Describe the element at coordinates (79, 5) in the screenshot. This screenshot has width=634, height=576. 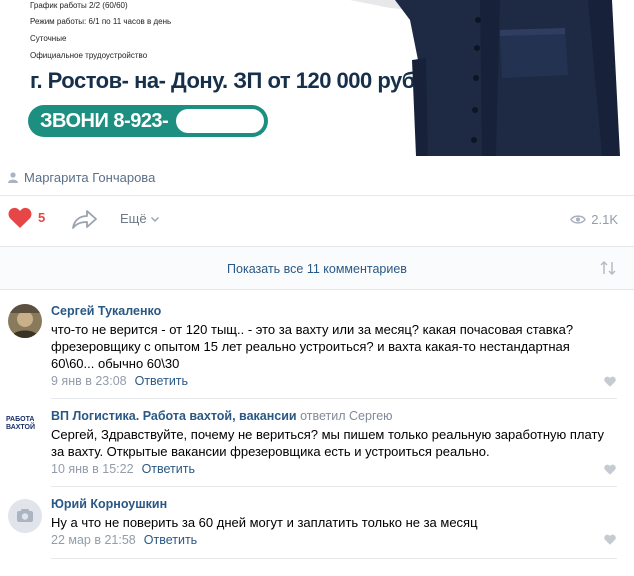
I see `banner-schedule: График работы 2/2 (60/60)` at that location.